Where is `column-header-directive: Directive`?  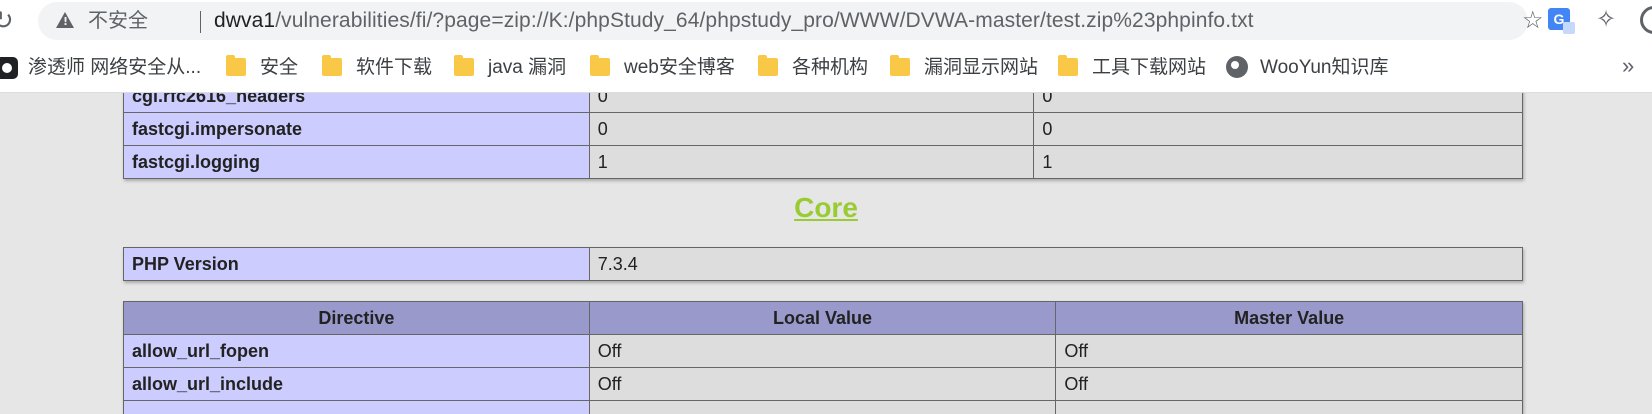
column-header-directive: Directive is located at coordinates (356, 318).